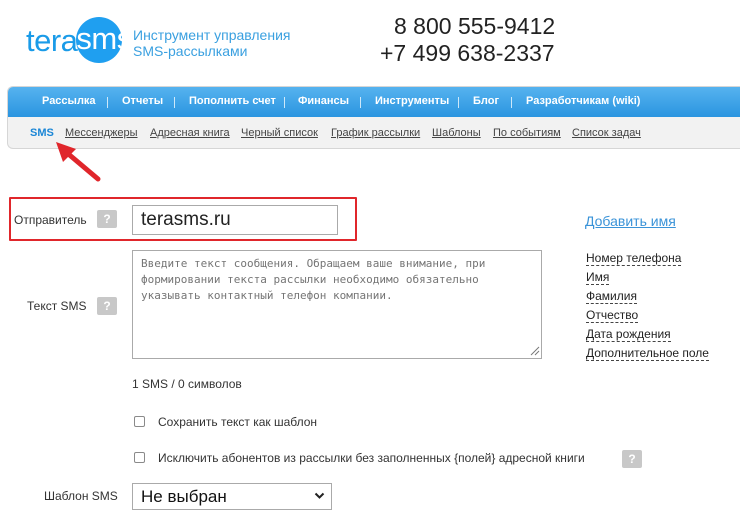 The height and width of the screenshot is (518, 740). I want to click on subnav-item-tasks: Список задач, so click(606, 133).